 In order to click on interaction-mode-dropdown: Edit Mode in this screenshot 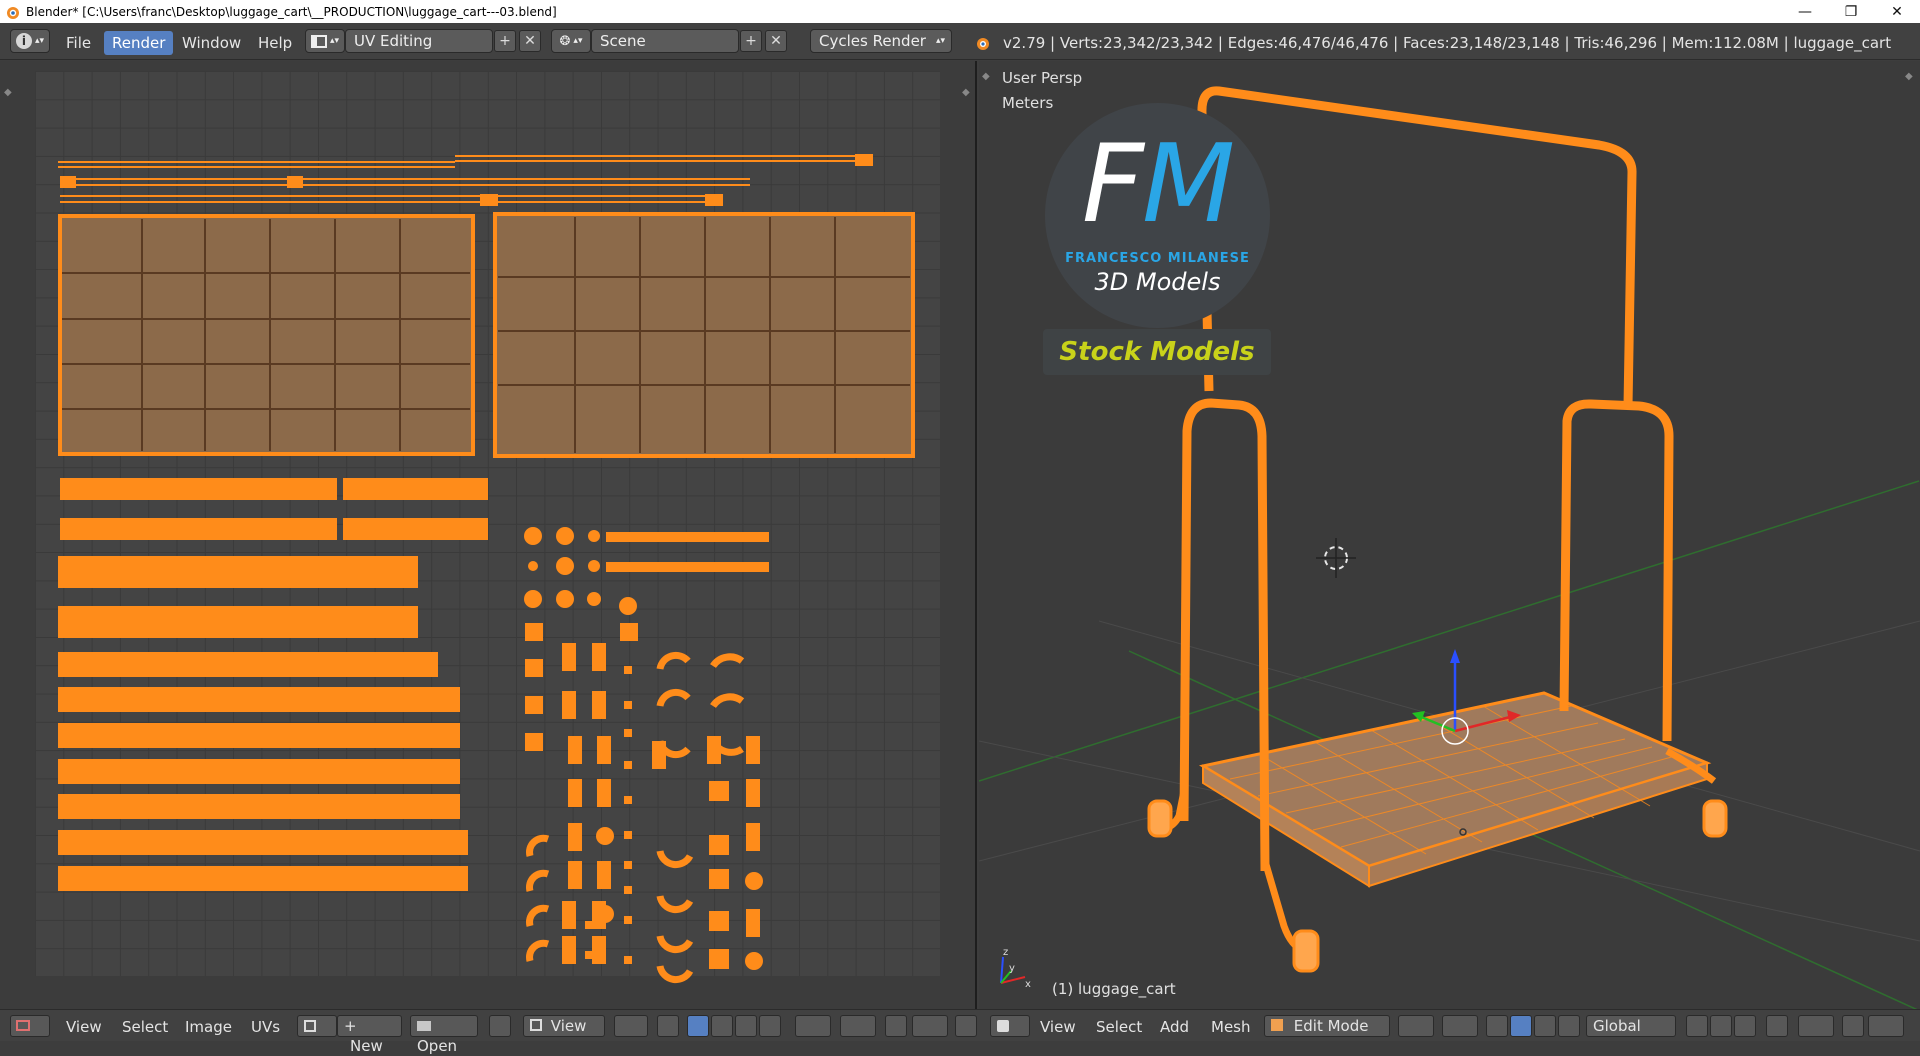, I will do `click(1327, 1026)`.